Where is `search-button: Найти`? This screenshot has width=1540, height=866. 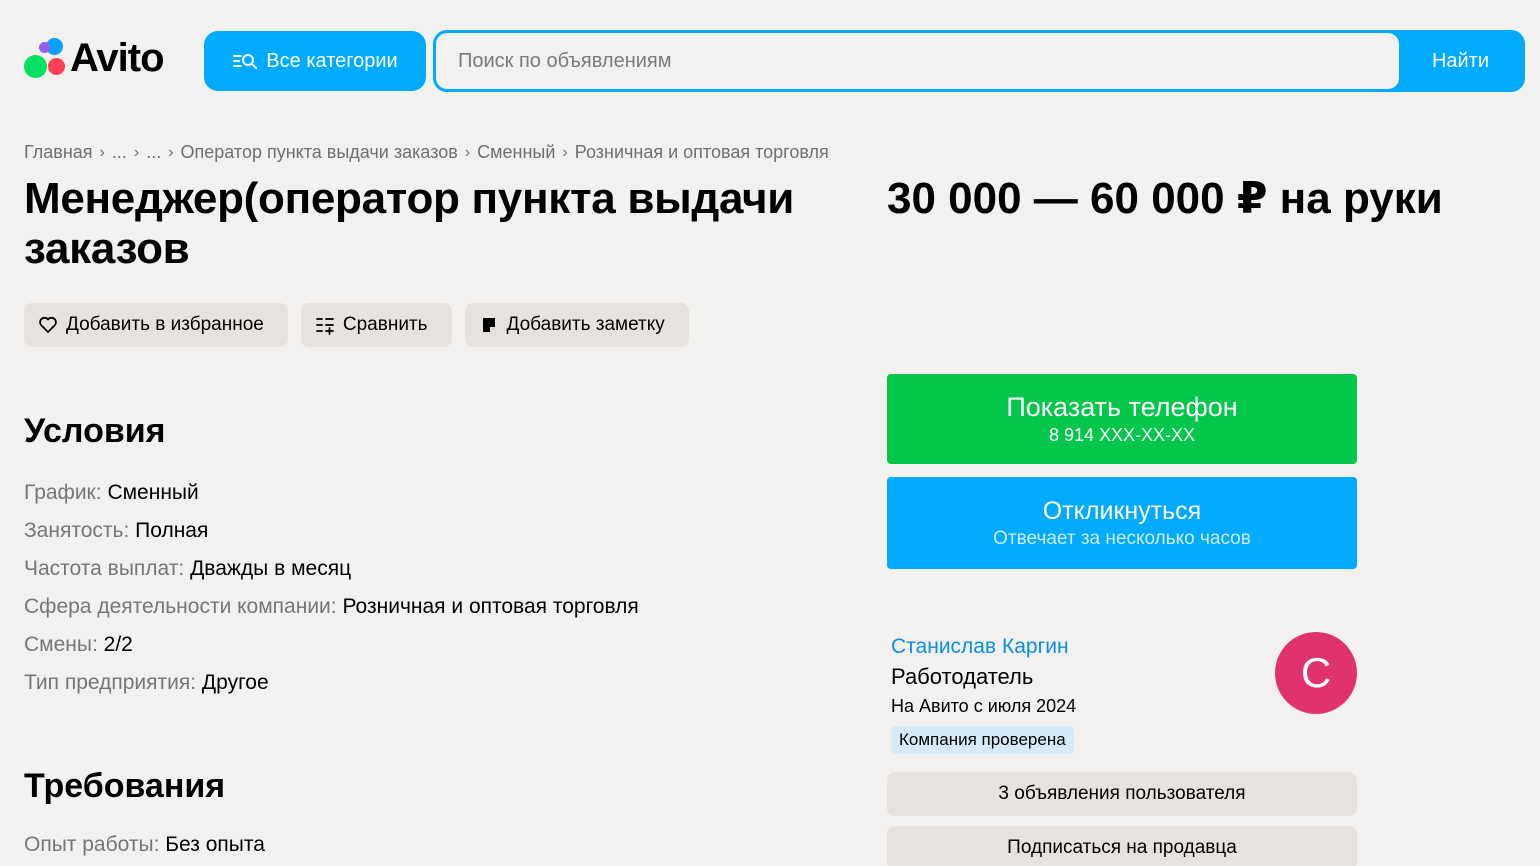 search-button: Найти is located at coordinates (1460, 61).